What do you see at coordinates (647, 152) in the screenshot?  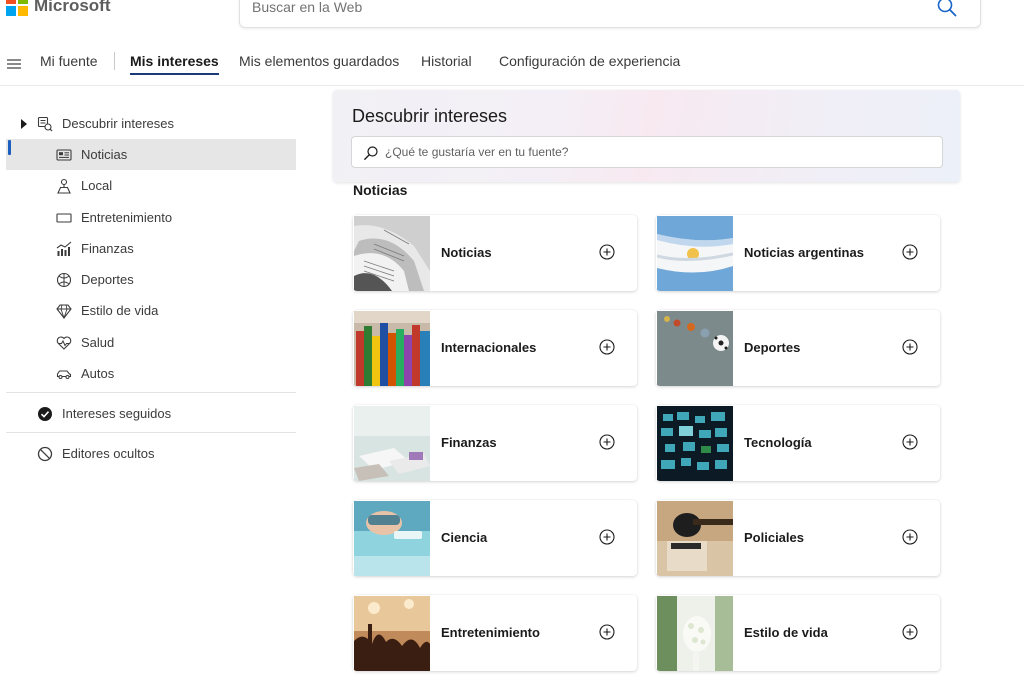 I see `interest-search-input: ¿Qué te gustaría ver en tu fuente?` at bounding box center [647, 152].